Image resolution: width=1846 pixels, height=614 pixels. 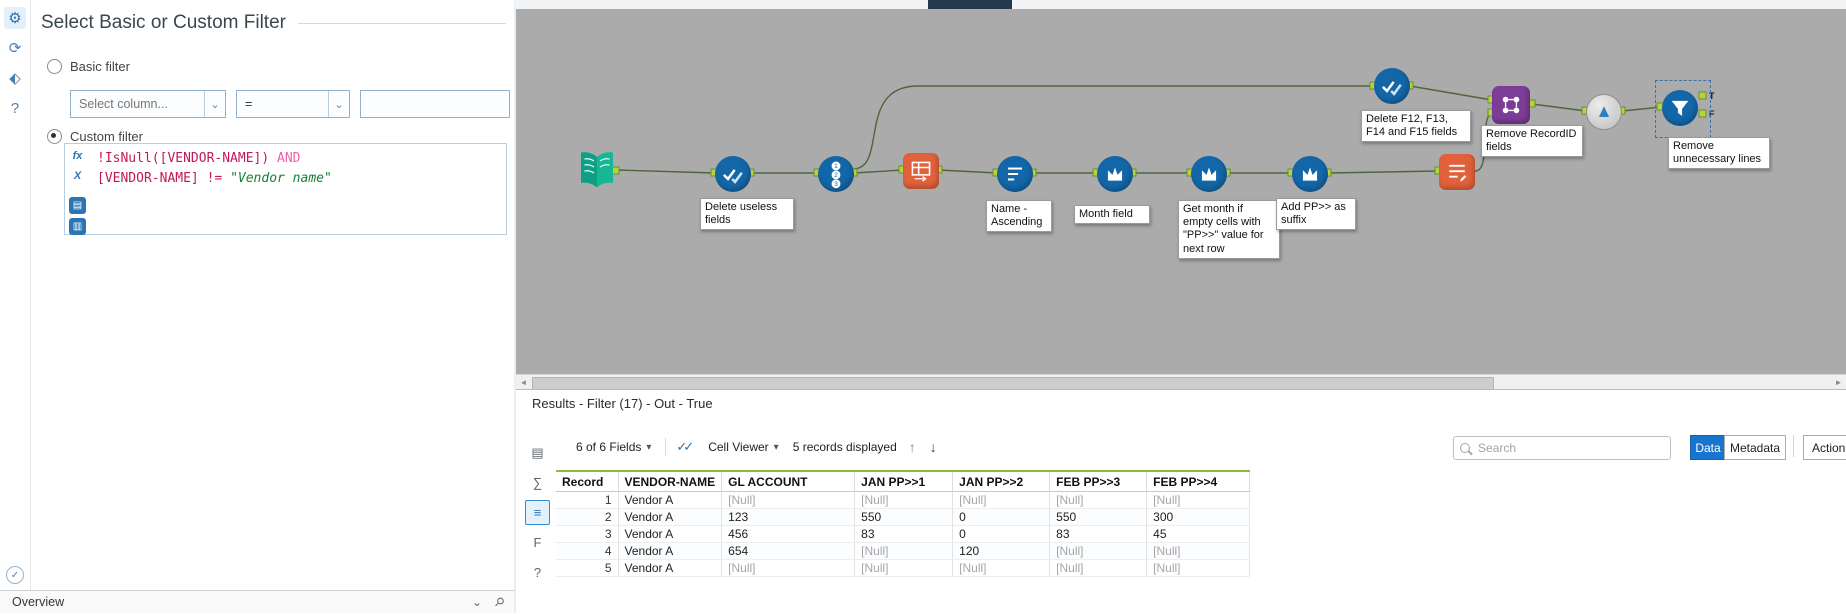 I want to click on record-number-cell: 3, so click(x=587, y=534).